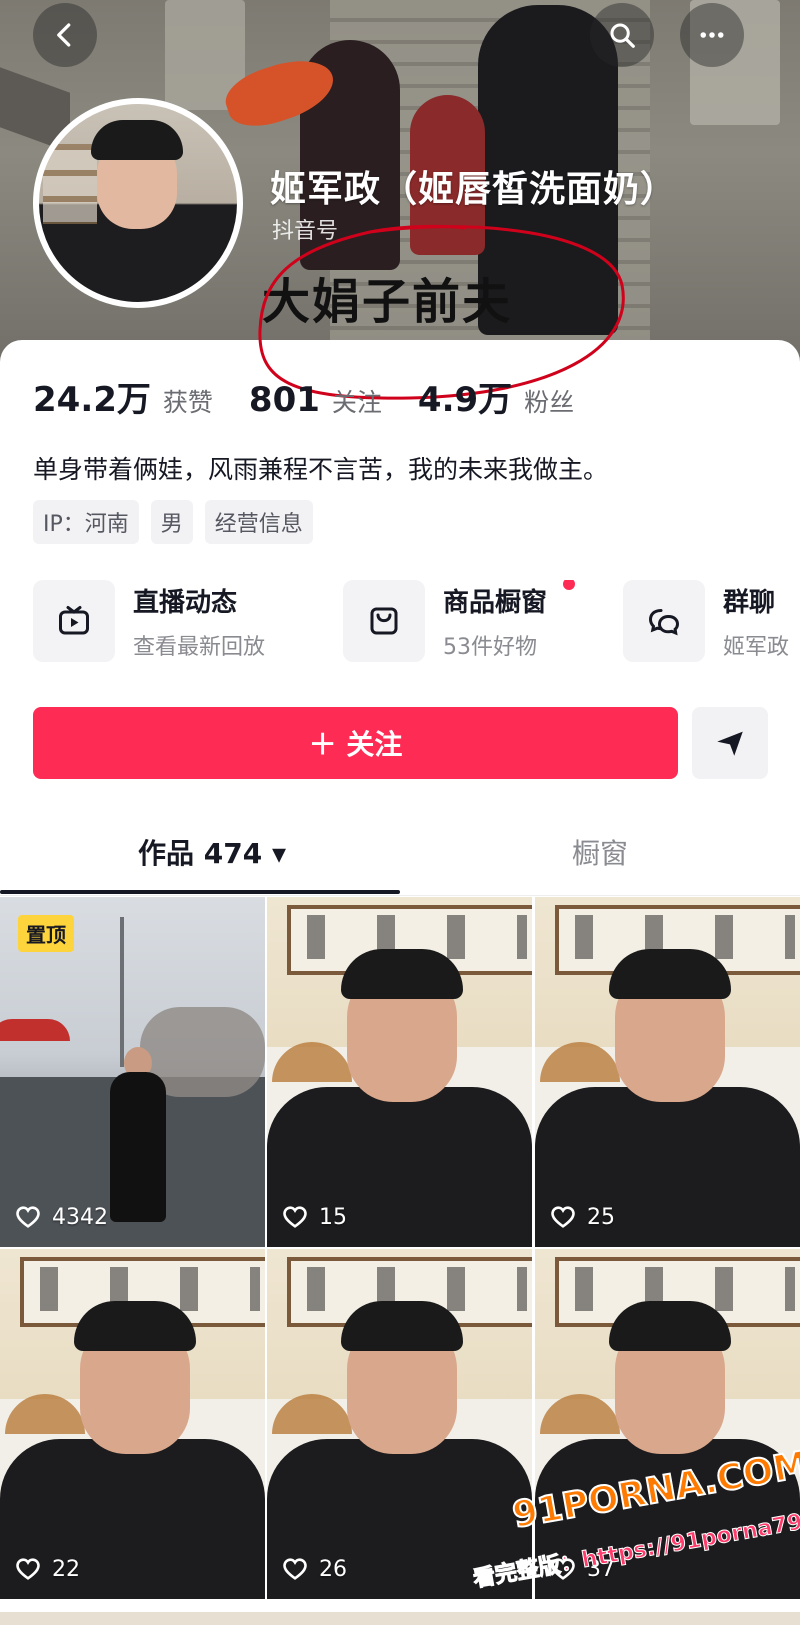  Describe the element at coordinates (66, 1569) in the screenshot. I see `video-likes-count: 22` at that location.